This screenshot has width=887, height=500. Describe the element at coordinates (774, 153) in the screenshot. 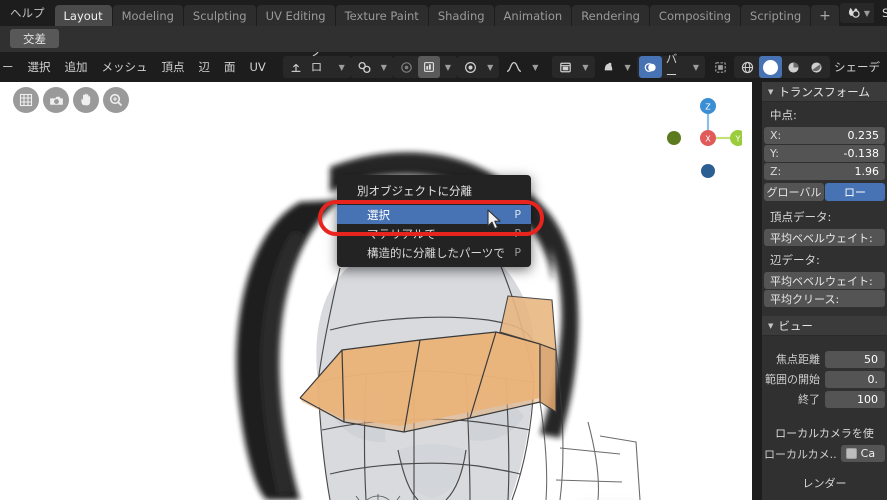

I see `field-label: Y:` at that location.